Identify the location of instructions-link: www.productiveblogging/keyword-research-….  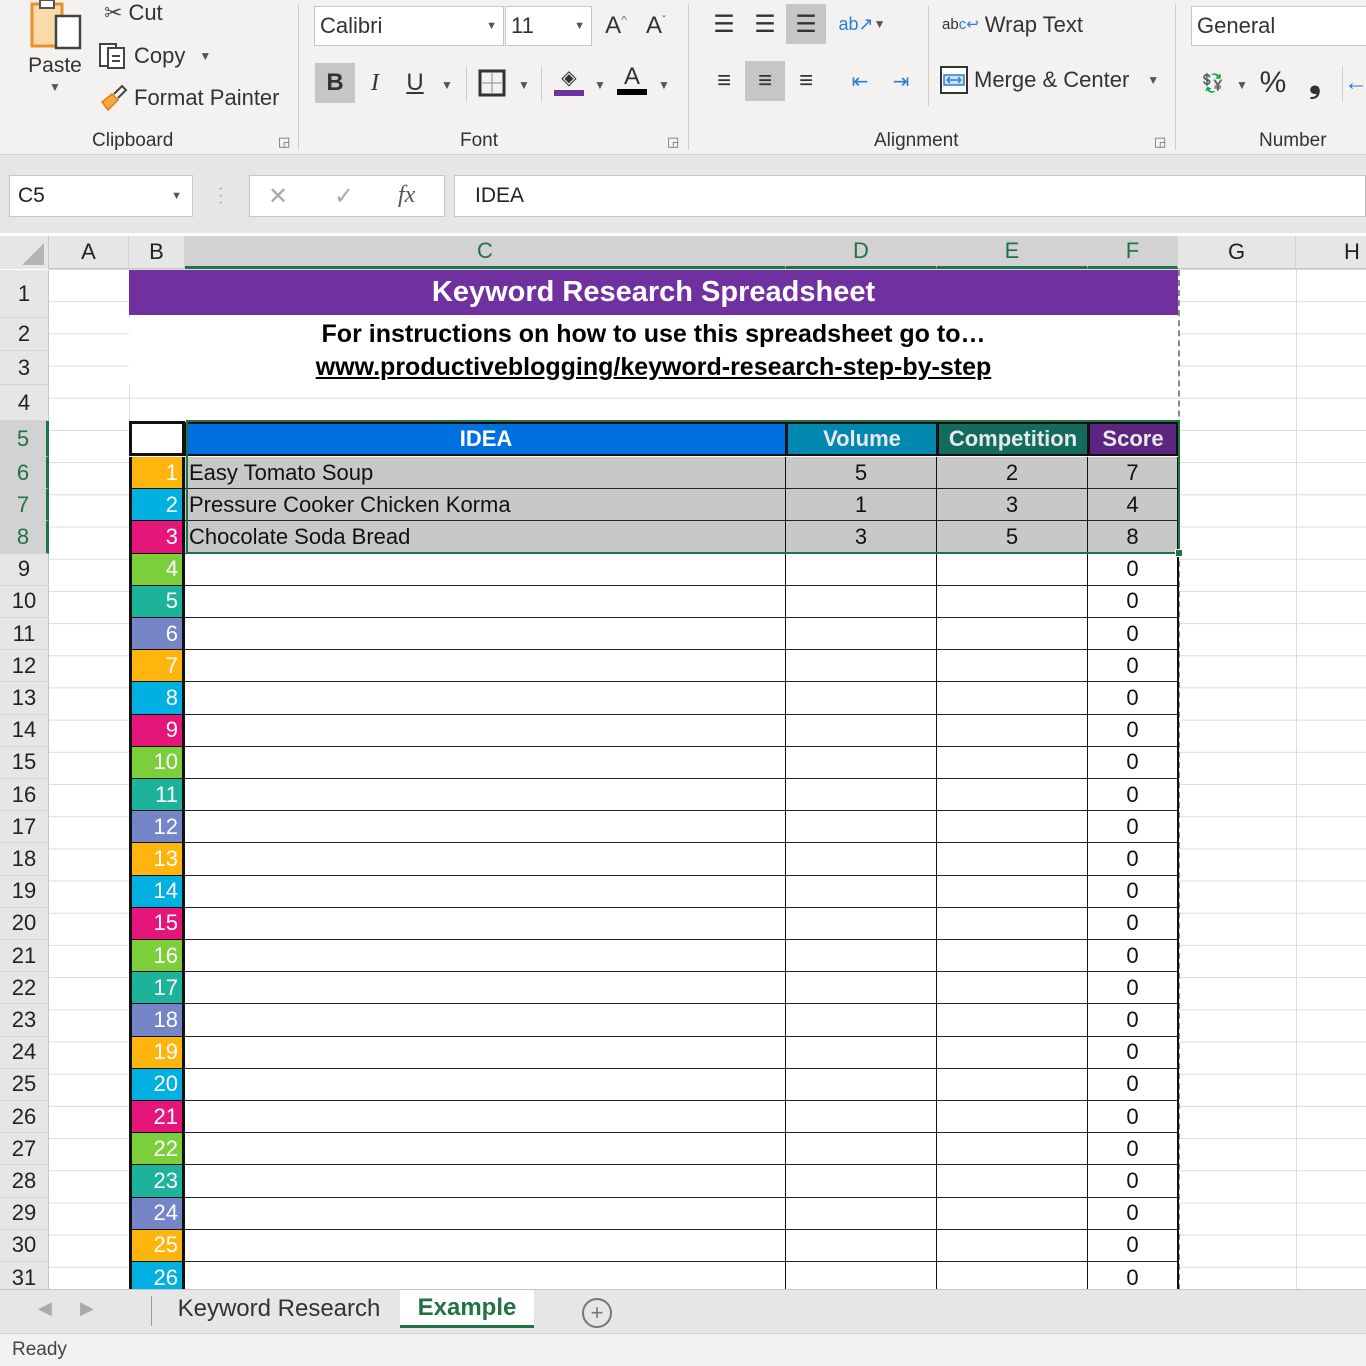
(653, 367).